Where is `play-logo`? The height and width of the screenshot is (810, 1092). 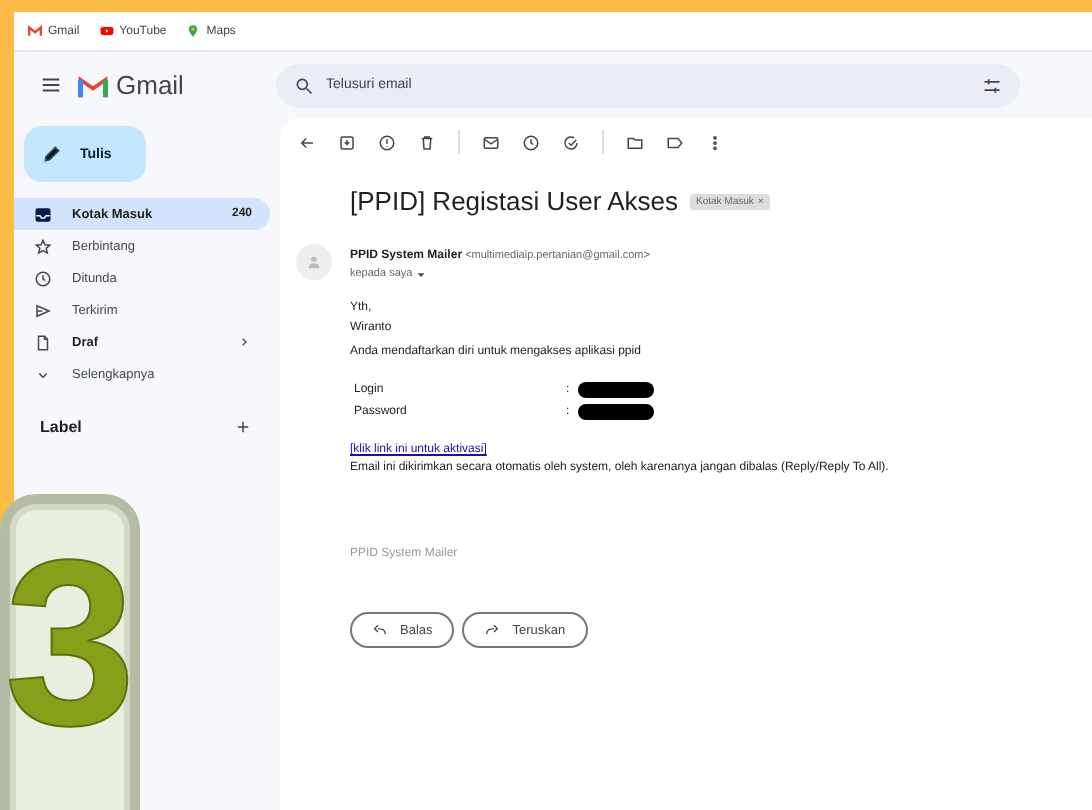 play-logo is located at coordinates (106, 31).